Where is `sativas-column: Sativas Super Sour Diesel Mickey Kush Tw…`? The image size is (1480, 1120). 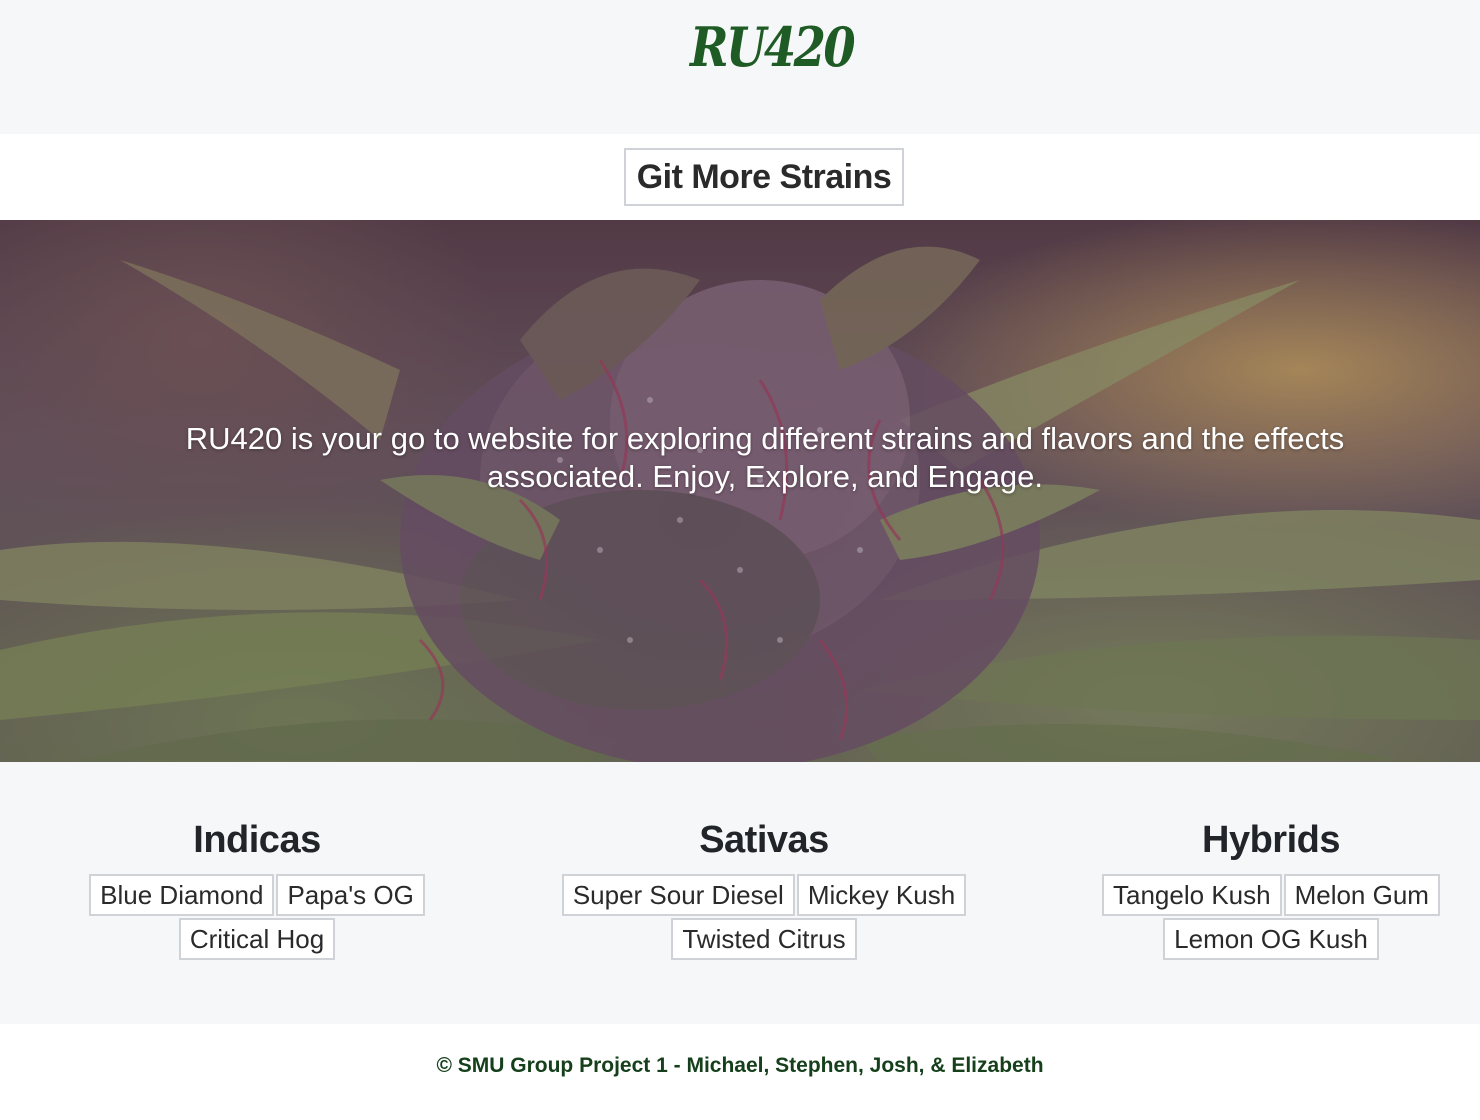 sativas-column: Sativas Super Sour Diesel Mickey Kush Tw… is located at coordinates (764, 888).